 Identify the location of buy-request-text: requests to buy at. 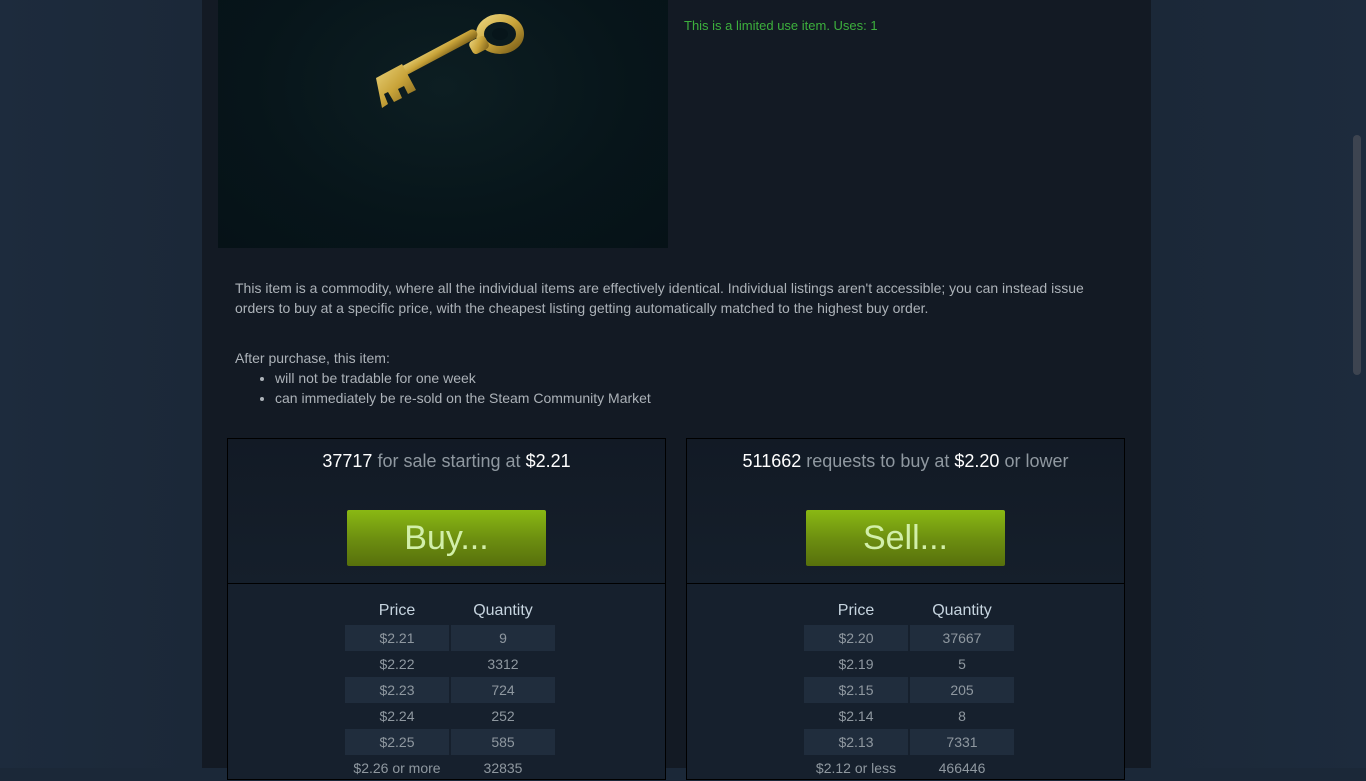
(878, 461).